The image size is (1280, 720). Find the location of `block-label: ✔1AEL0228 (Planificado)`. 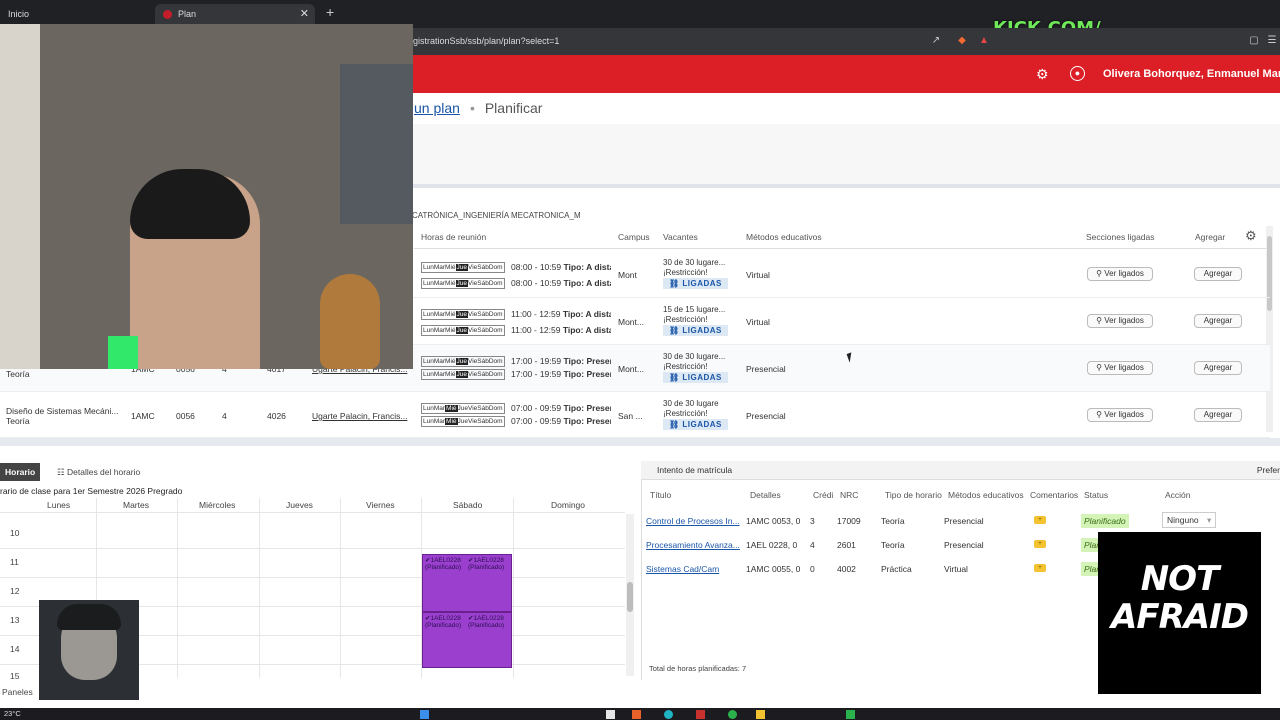

block-label: ✔1AEL0228 (Planificado) is located at coordinates (486, 622).